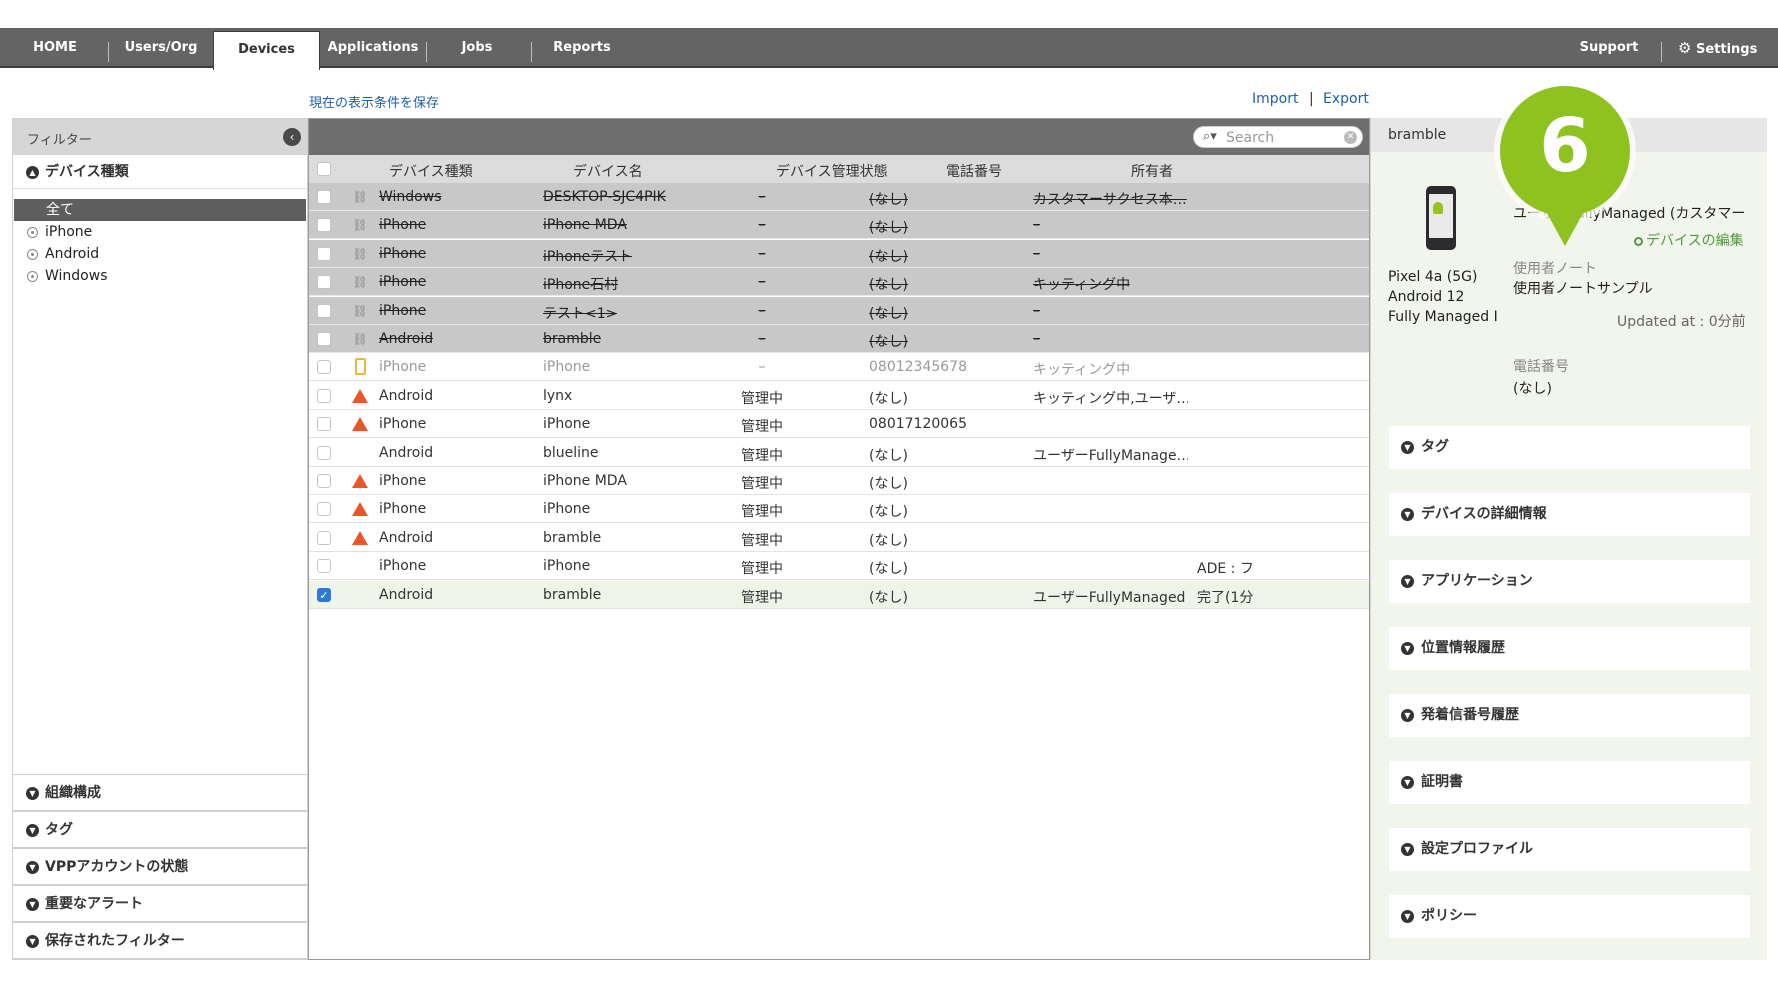 The width and height of the screenshot is (1778, 1000). Describe the element at coordinates (160, 254) in the screenshot. I see `type-filter-android: Android` at that location.